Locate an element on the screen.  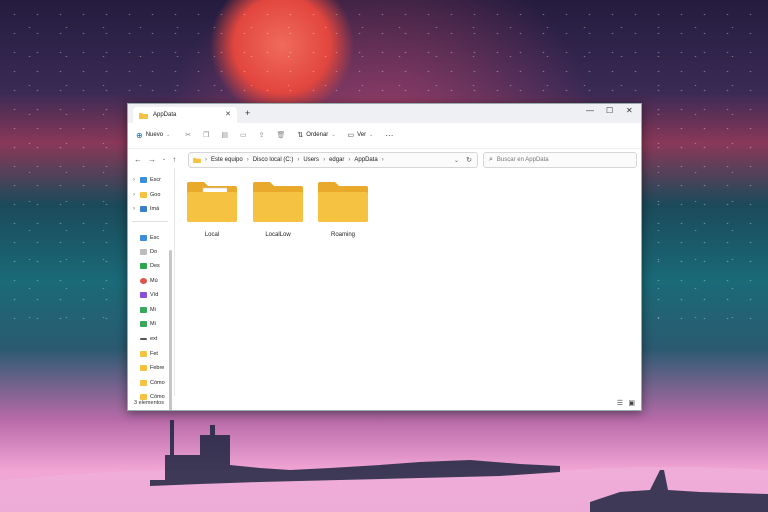
videos-icon is located at coordinates (143, 294).